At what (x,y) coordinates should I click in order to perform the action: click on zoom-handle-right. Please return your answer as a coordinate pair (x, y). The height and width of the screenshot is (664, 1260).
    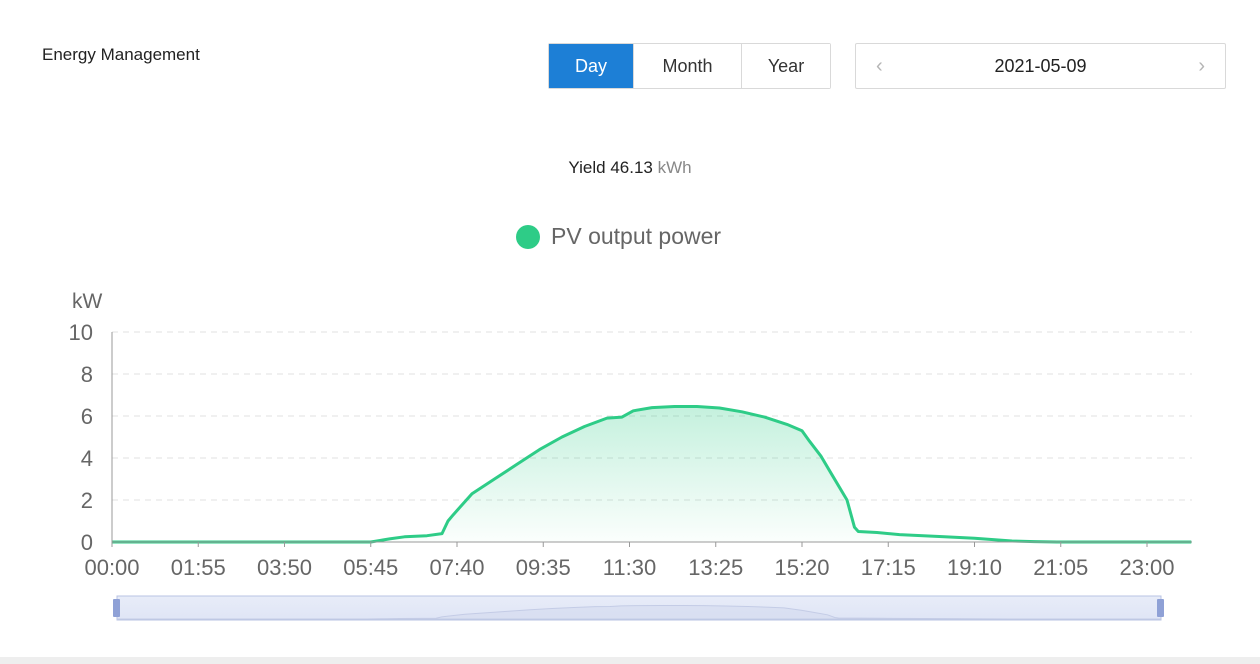
    Looking at the image, I should click on (1160, 608).